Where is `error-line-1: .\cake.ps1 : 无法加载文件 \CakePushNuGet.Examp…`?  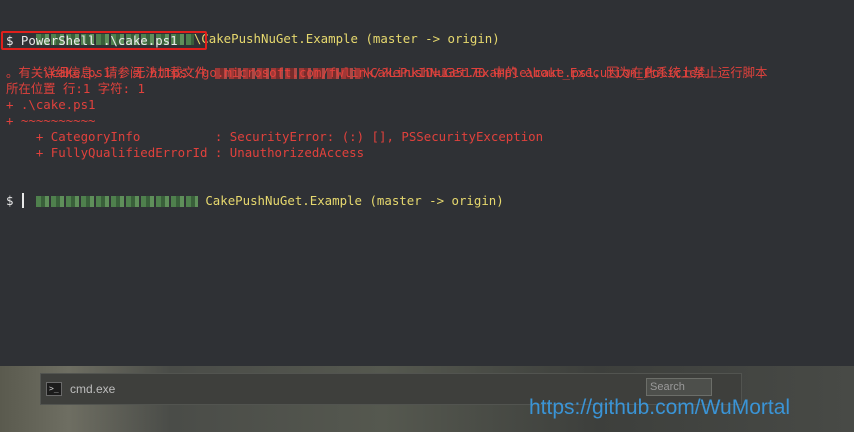 error-line-1: .\cake.ps1 : 无法加载文件 \CakePushNuGet.Examp… is located at coordinates (387, 64).